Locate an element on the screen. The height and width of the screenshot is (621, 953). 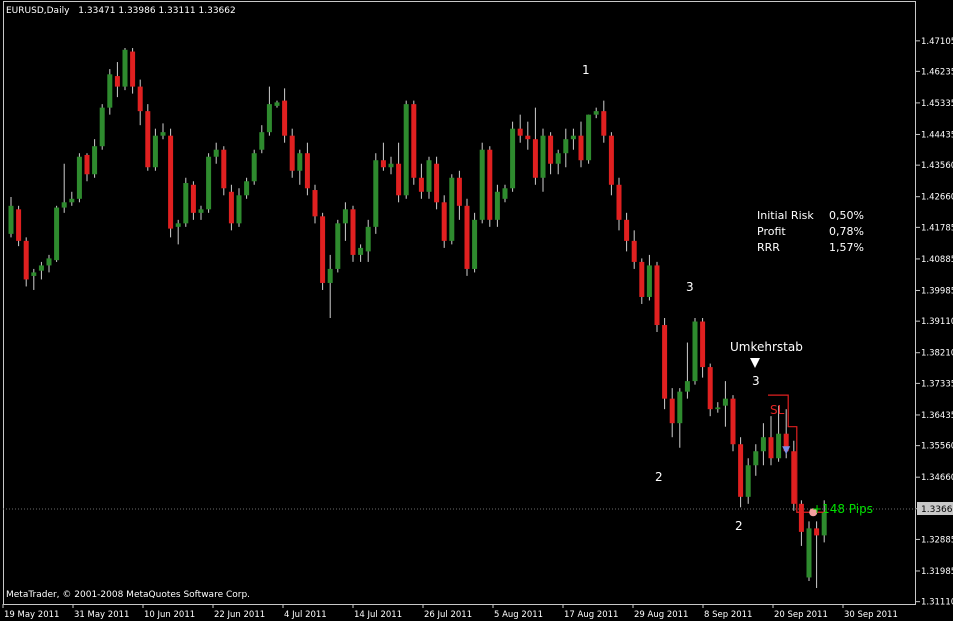
price-tick-label: 1.47105 is located at coordinates (937, 42).